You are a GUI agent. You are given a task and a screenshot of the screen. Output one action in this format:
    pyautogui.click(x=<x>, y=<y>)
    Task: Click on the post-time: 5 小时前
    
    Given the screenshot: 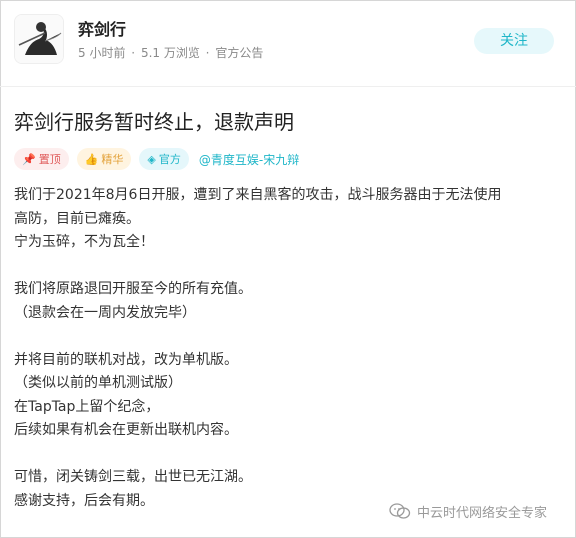 What is the action you would take?
    pyautogui.click(x=102, y=53)
    